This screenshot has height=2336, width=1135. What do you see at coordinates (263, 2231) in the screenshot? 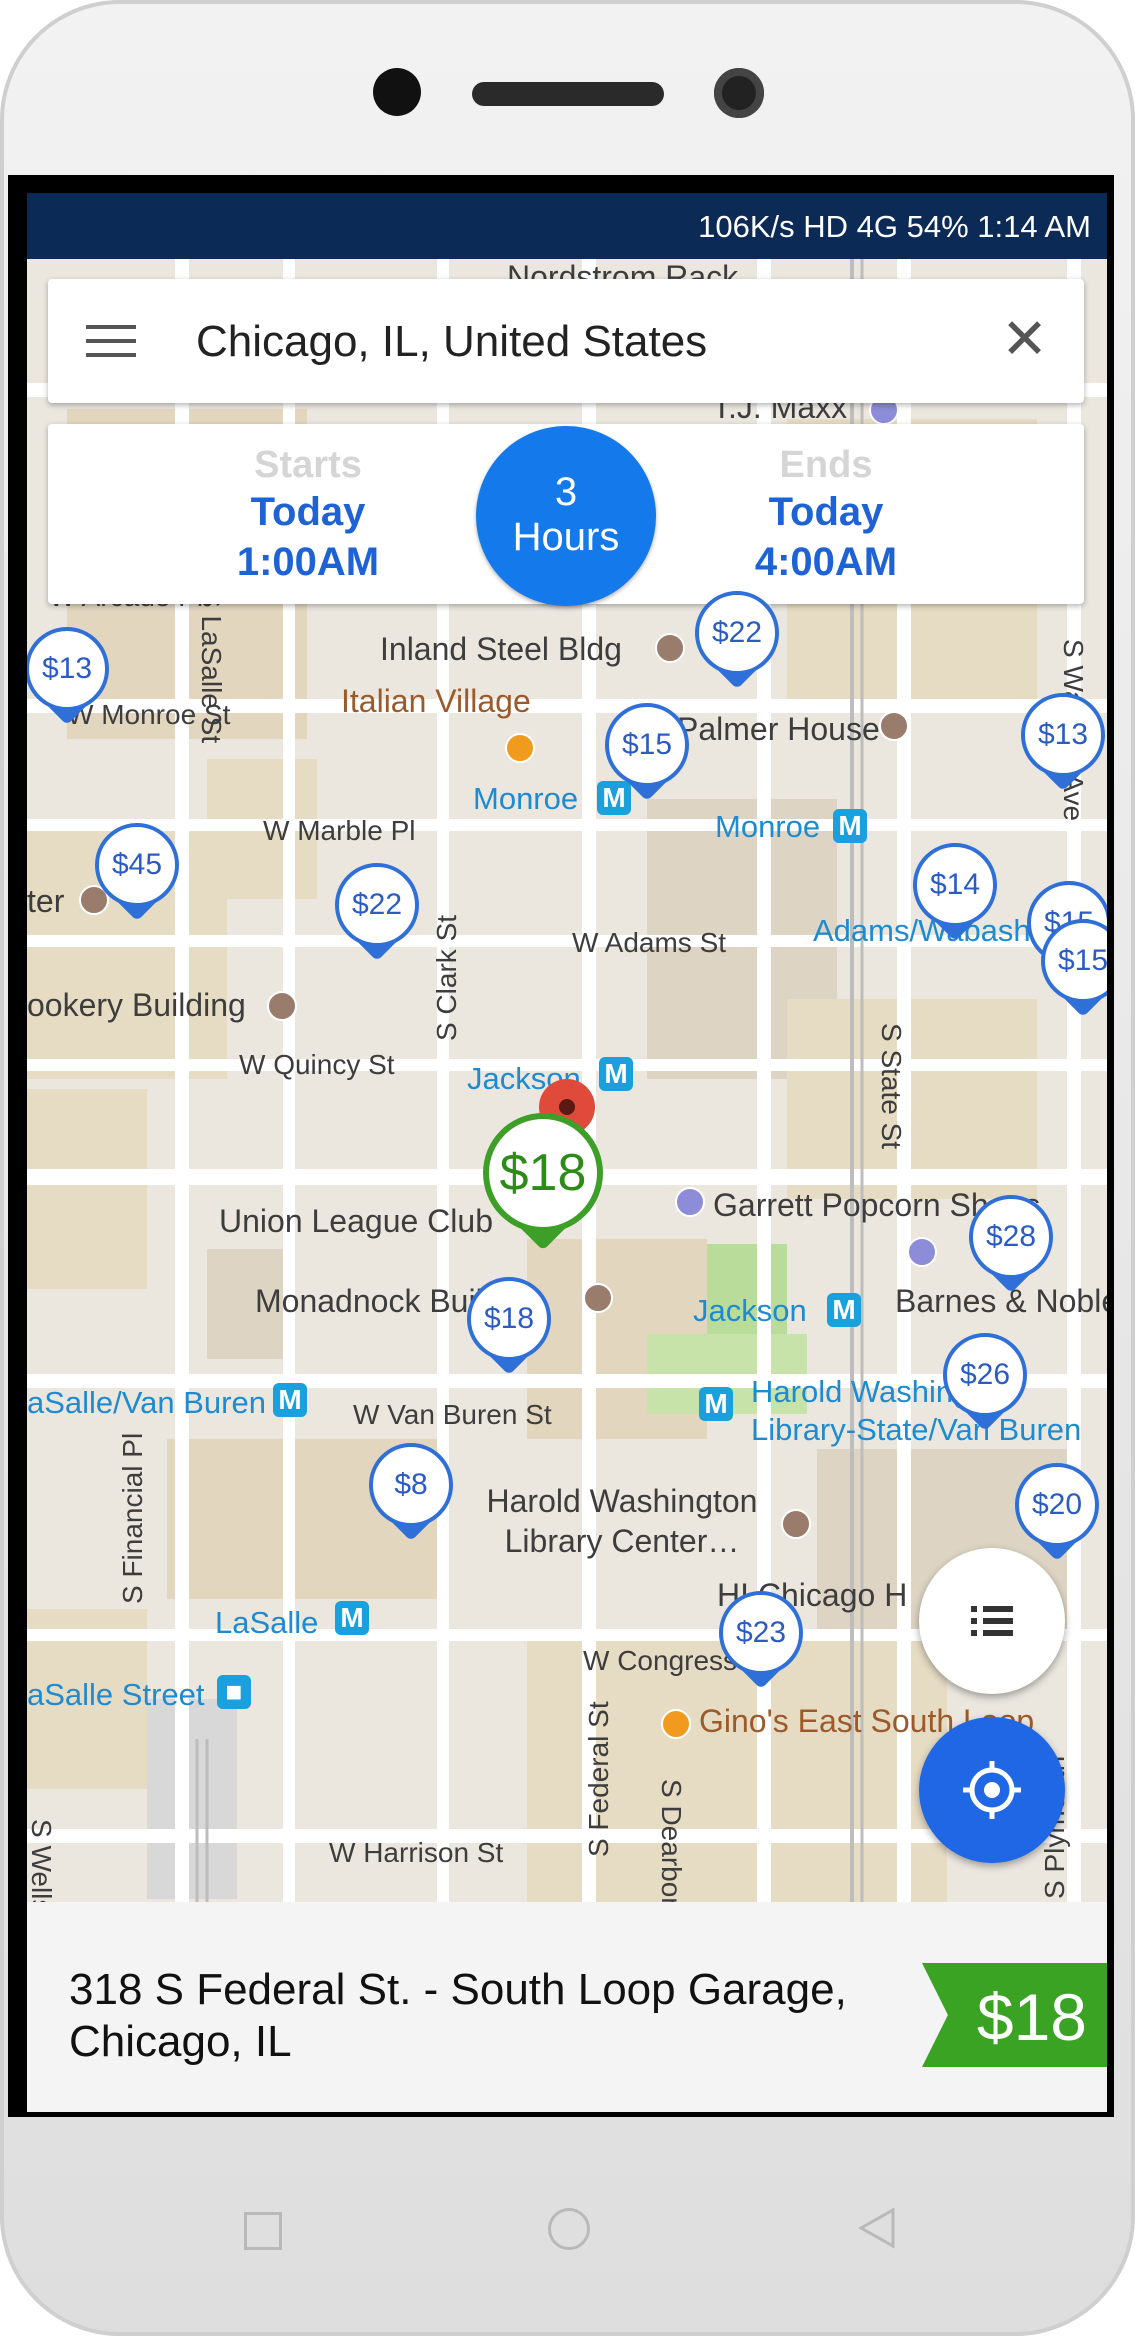
I see `recents-icon` at bounding box center [263, 2231].